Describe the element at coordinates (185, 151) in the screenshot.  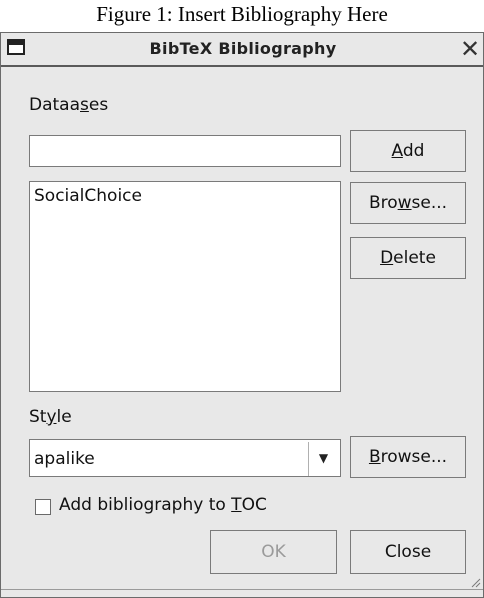
I see `database-input` at that location.